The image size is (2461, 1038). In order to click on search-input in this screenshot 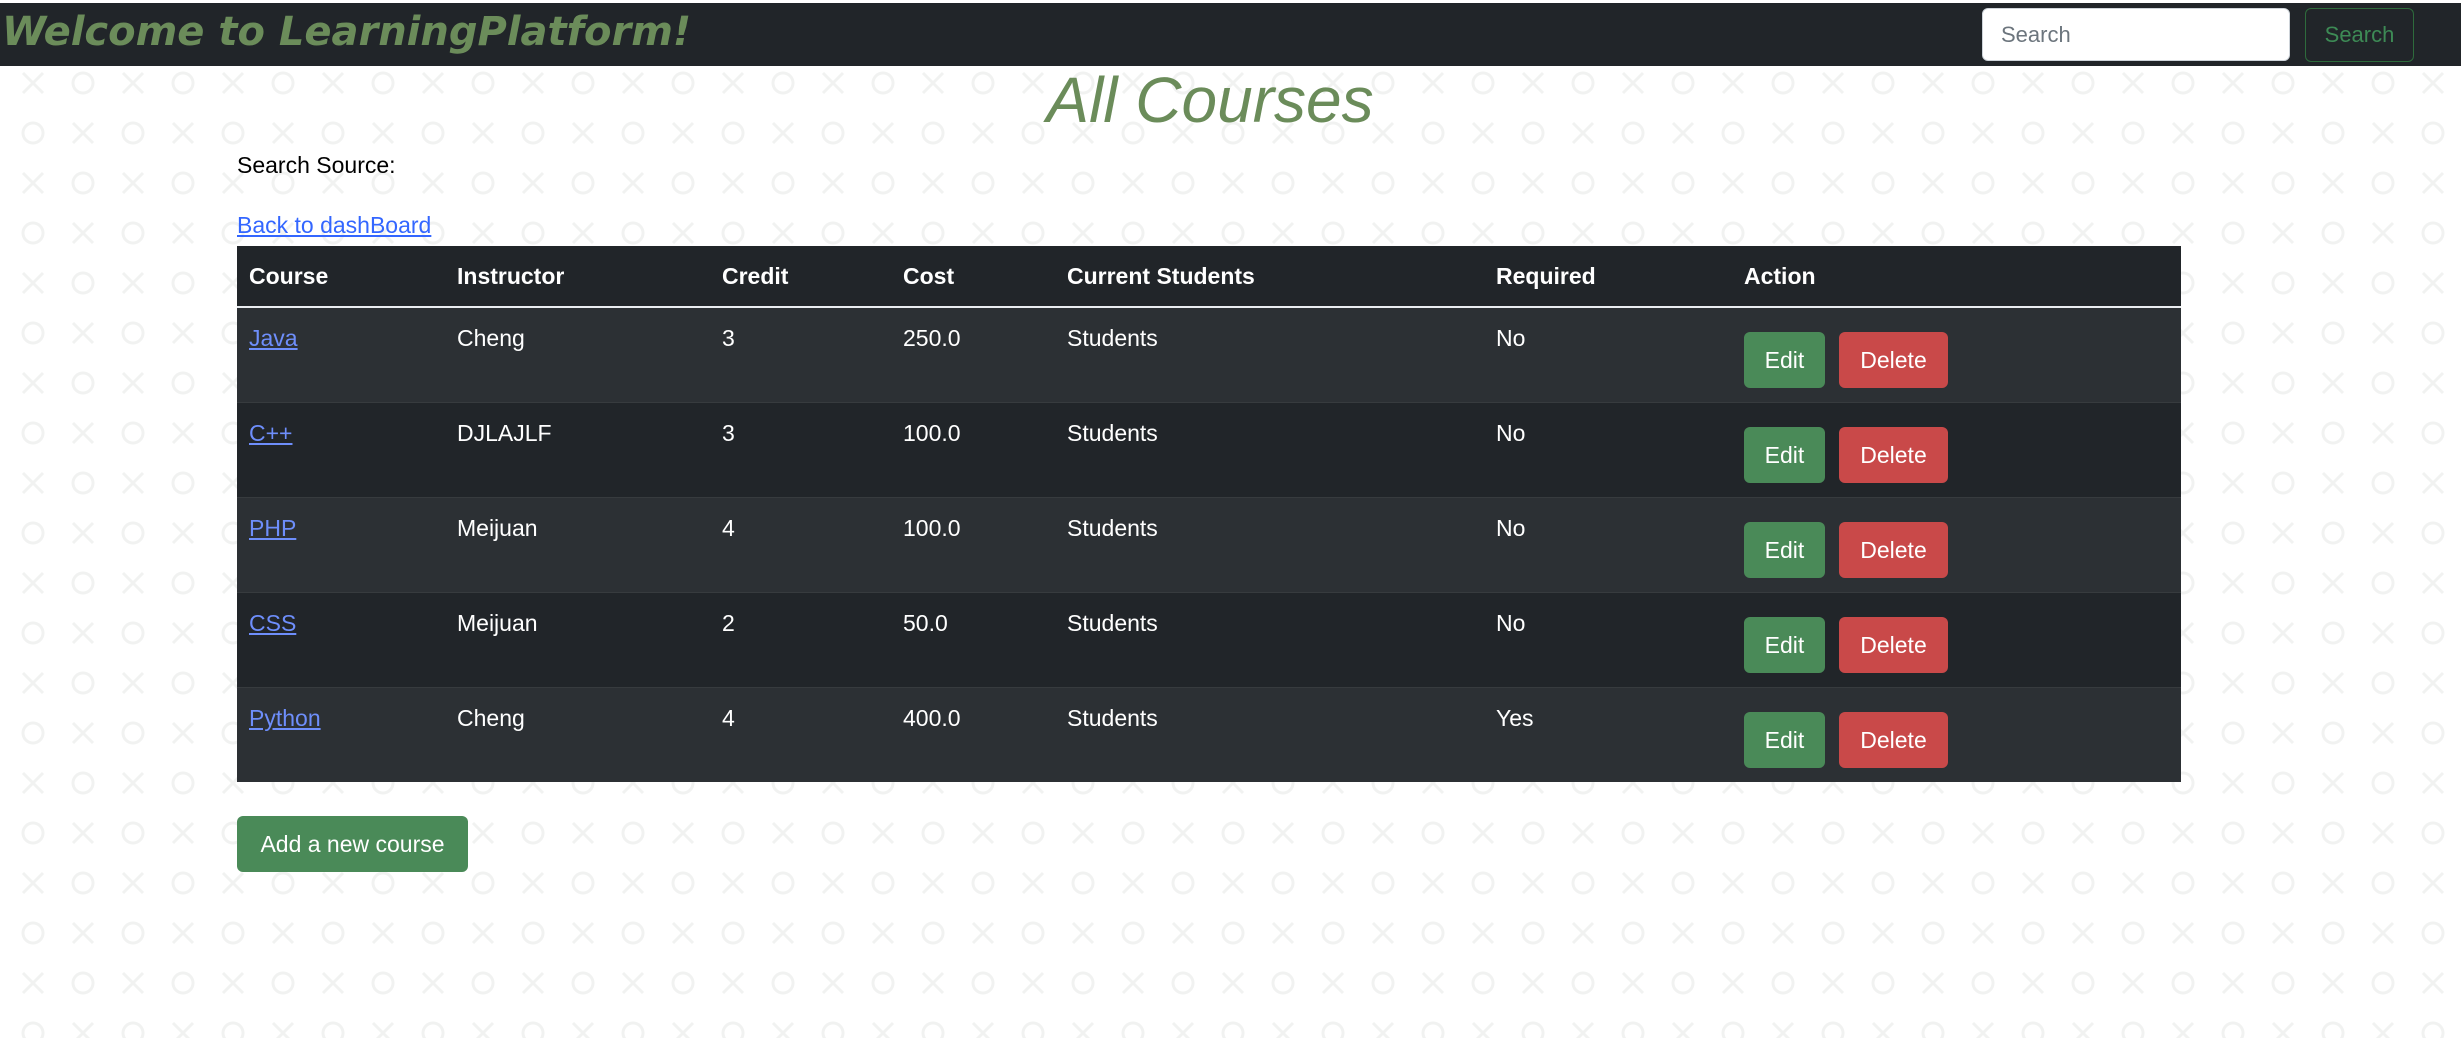, I will do `click(2136, 34)`.